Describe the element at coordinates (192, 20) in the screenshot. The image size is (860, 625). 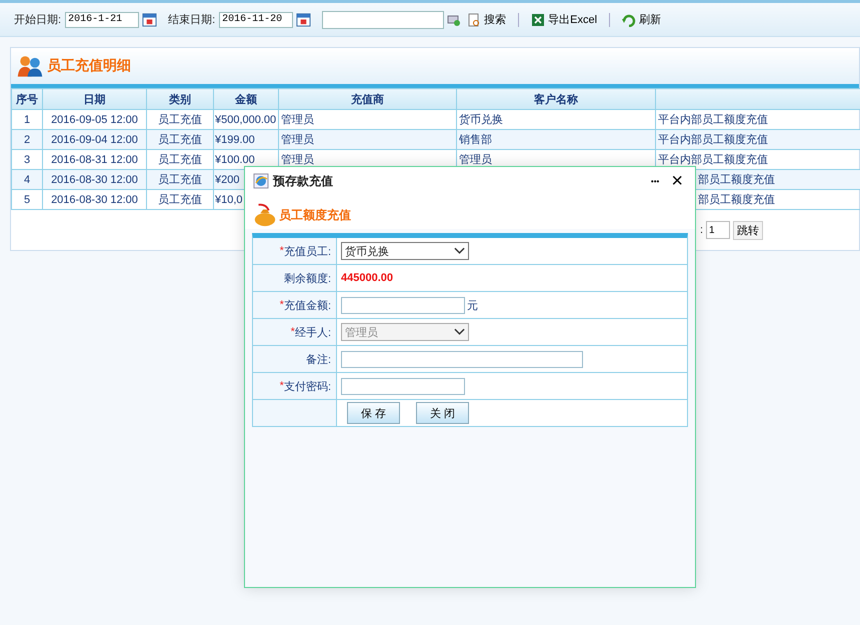
I see `end-date-label: 结束日期:` at that location.